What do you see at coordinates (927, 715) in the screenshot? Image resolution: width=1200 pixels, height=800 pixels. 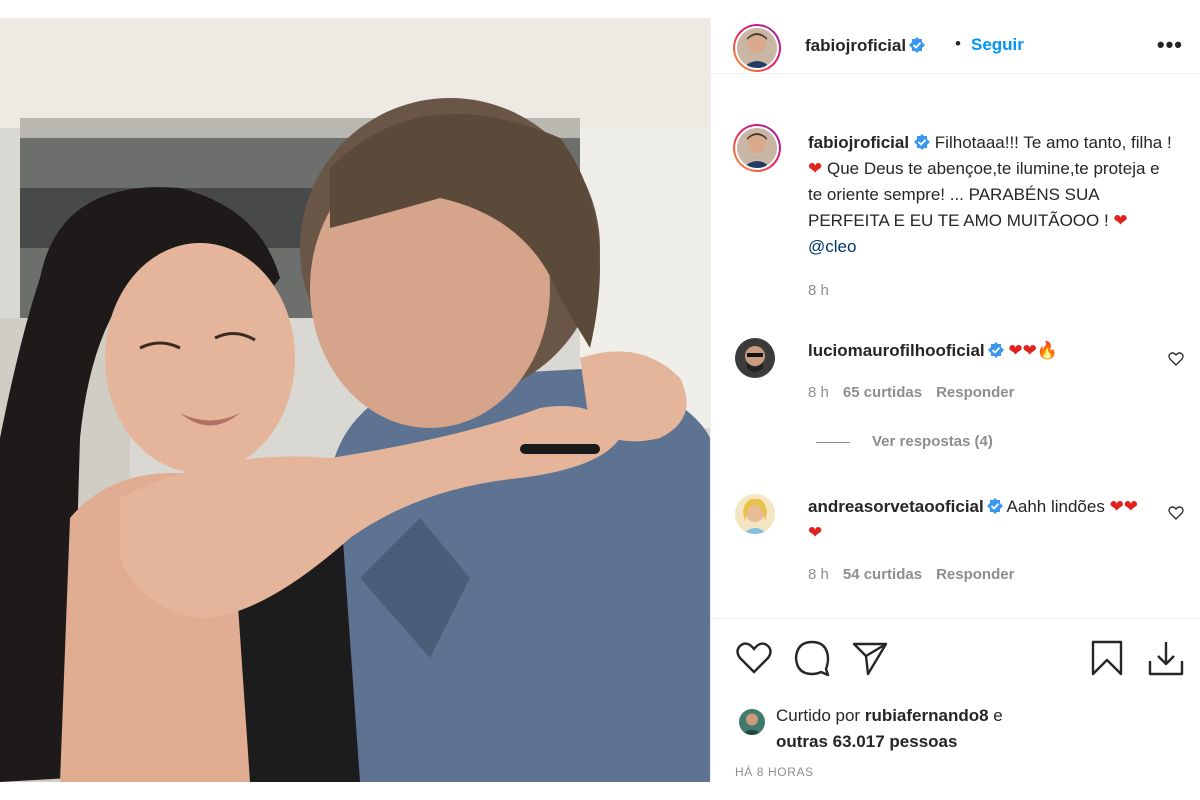 I see `liker-username: rubiafernando8` at bounding box center [927, 715].